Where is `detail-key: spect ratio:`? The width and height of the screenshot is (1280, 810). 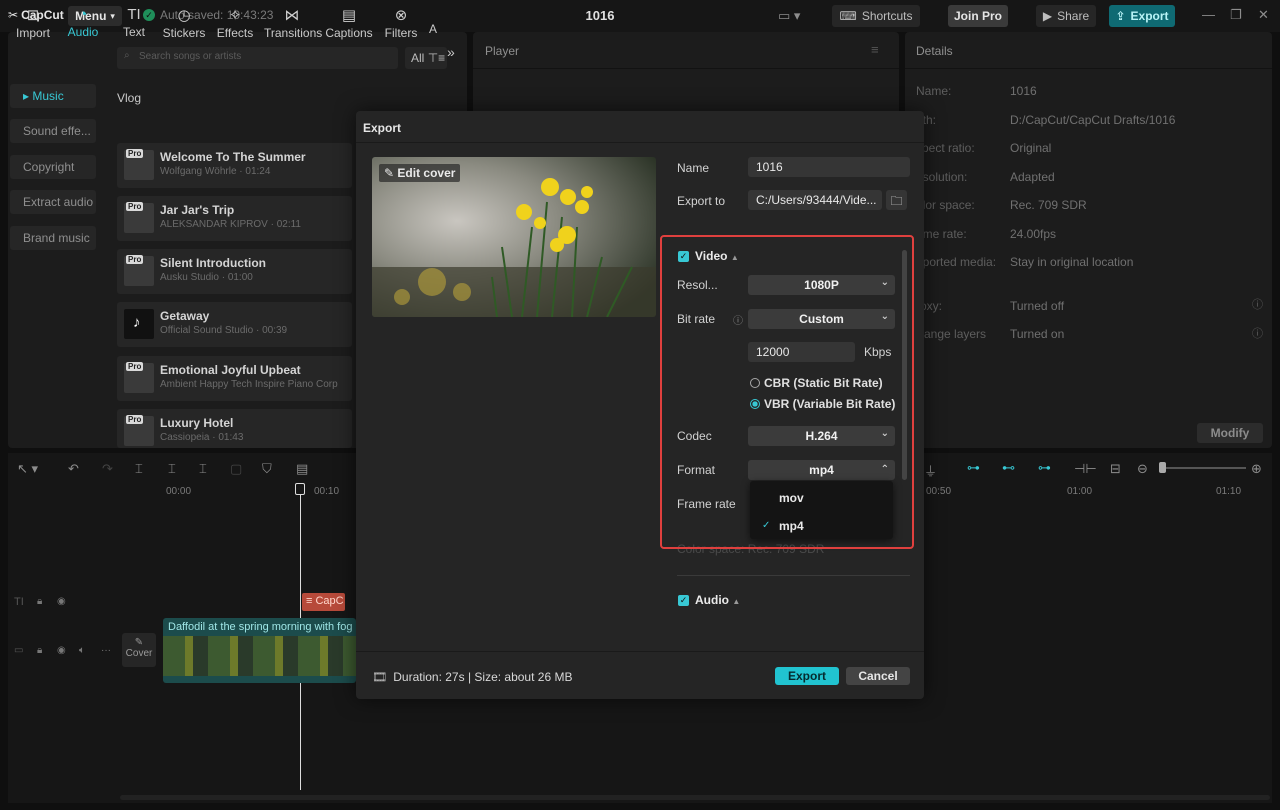 detail-key: spect ratio: is located at coordinates (945, 148).